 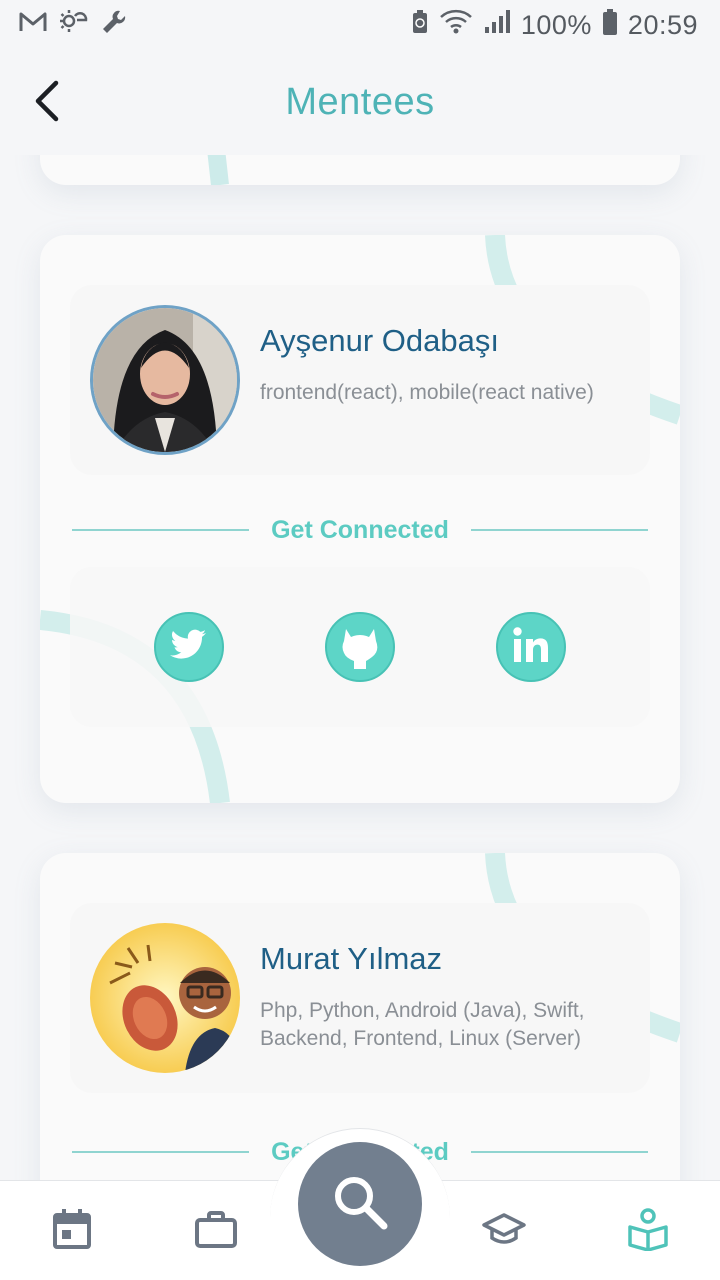 I want to click on get-connected-divider: Get Connected, so click(x=360, y=530).